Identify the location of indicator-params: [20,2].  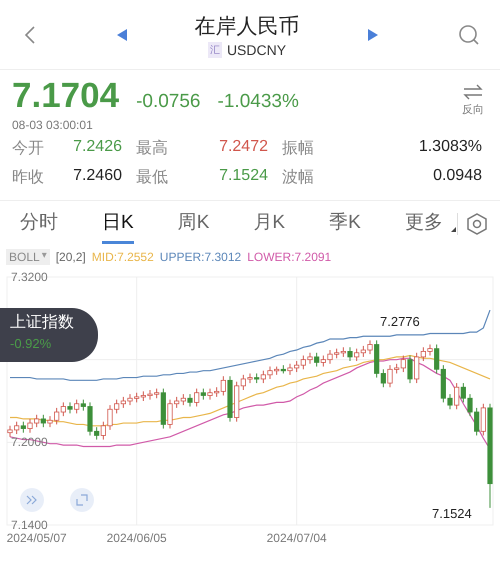
(71, 257).